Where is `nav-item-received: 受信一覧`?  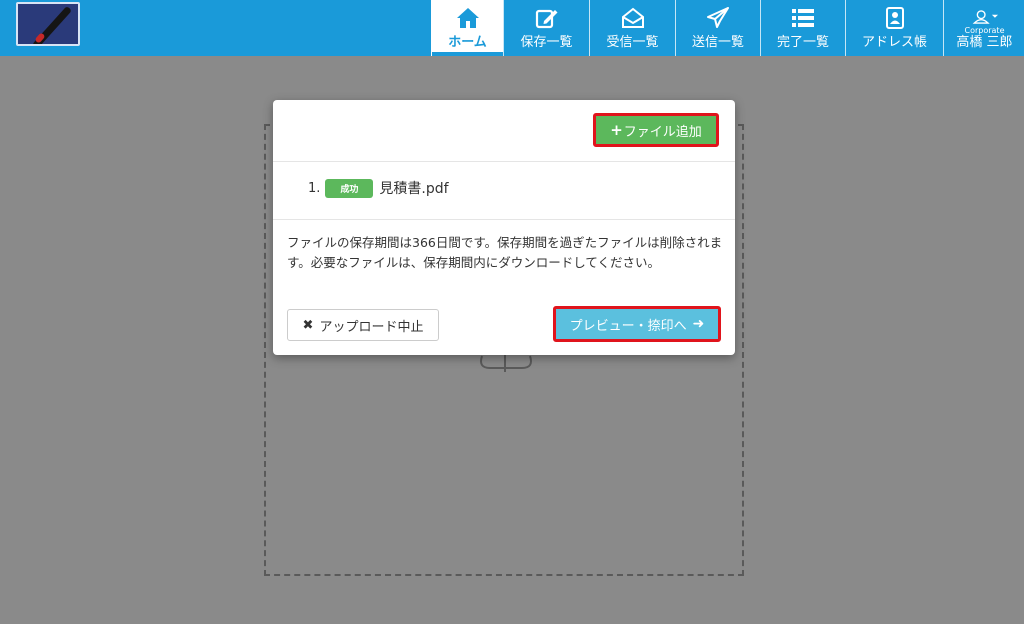 nav-item-received: 受信一覧 is located at coordinates (632, 28).